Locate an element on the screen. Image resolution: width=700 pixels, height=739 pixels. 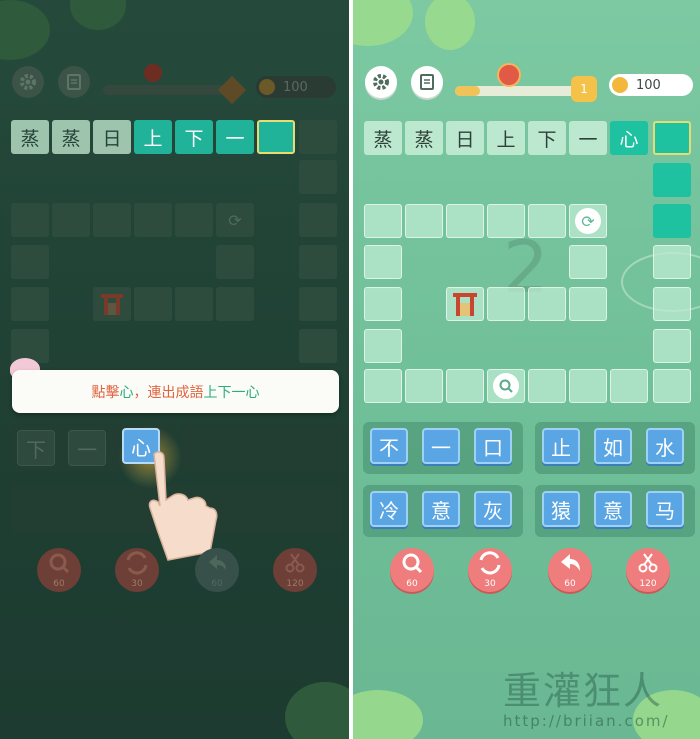
grid-cell: 上 is located at coordinates (506, 138).